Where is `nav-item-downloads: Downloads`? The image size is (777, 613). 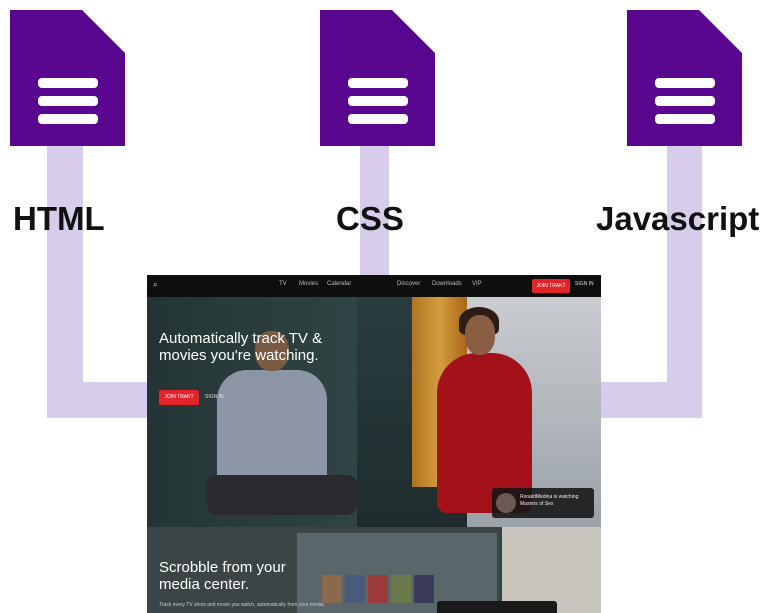 nav-item-downloads: Downloads is located at coordinates (447, 284).